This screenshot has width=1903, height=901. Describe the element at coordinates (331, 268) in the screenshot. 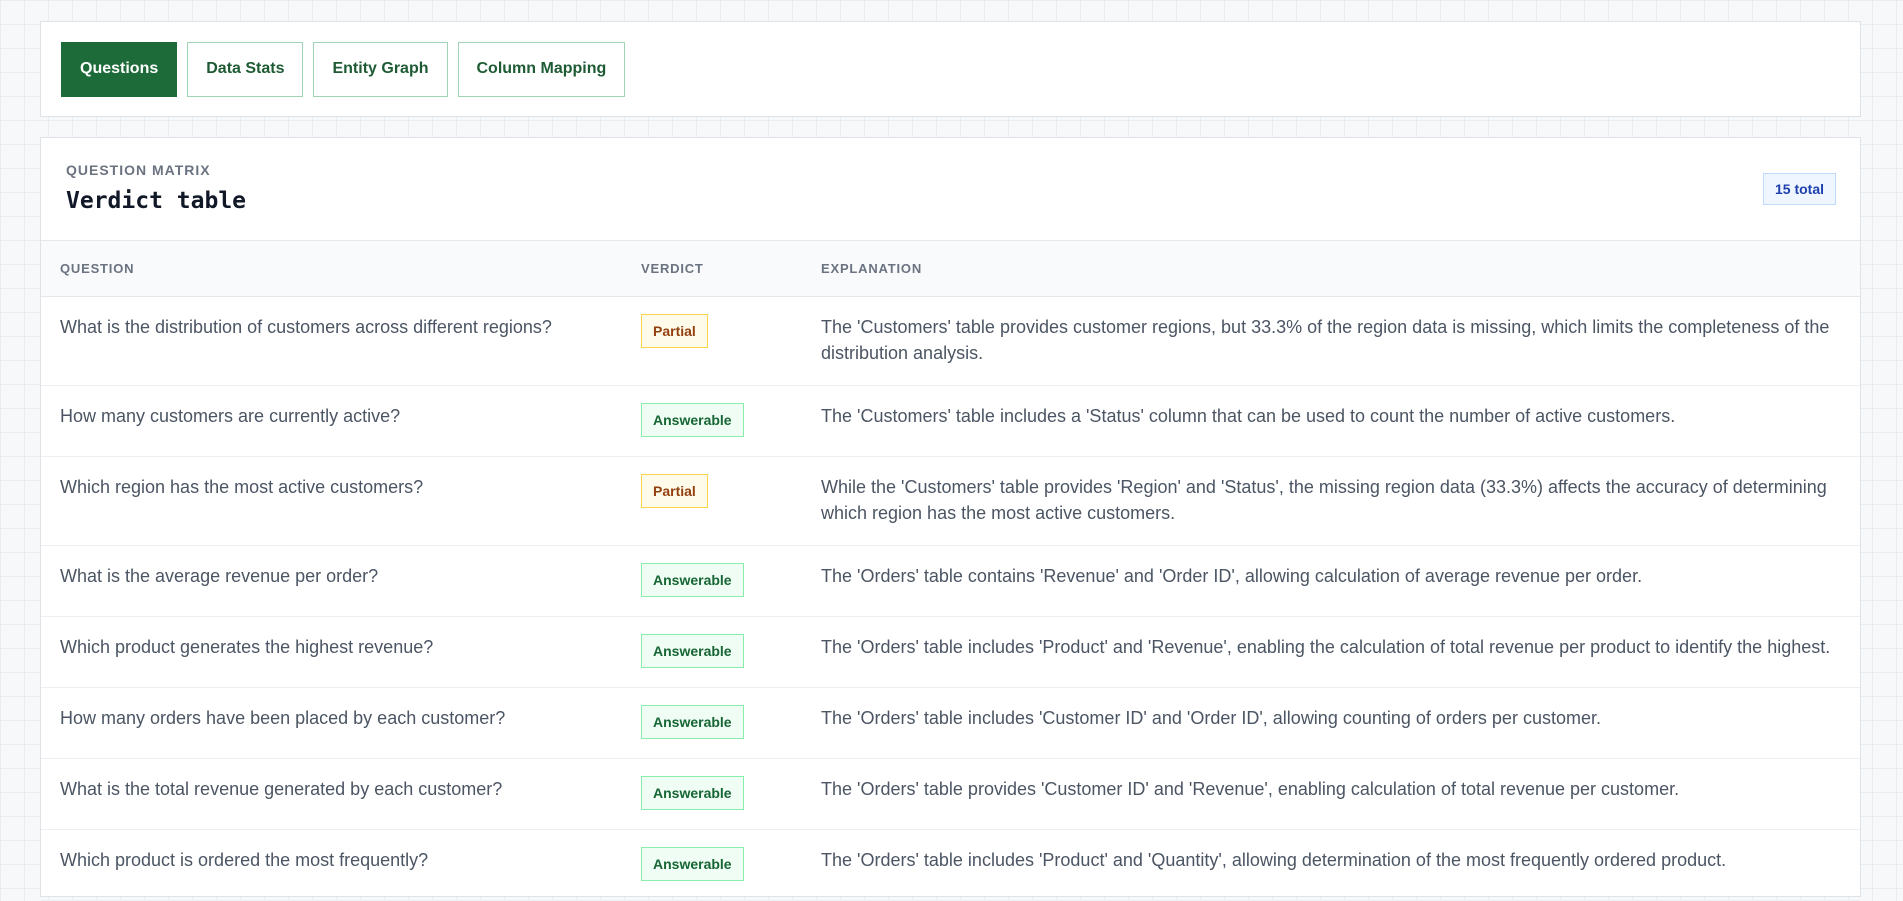

I see `column-header-question: QUESTION` at that location.